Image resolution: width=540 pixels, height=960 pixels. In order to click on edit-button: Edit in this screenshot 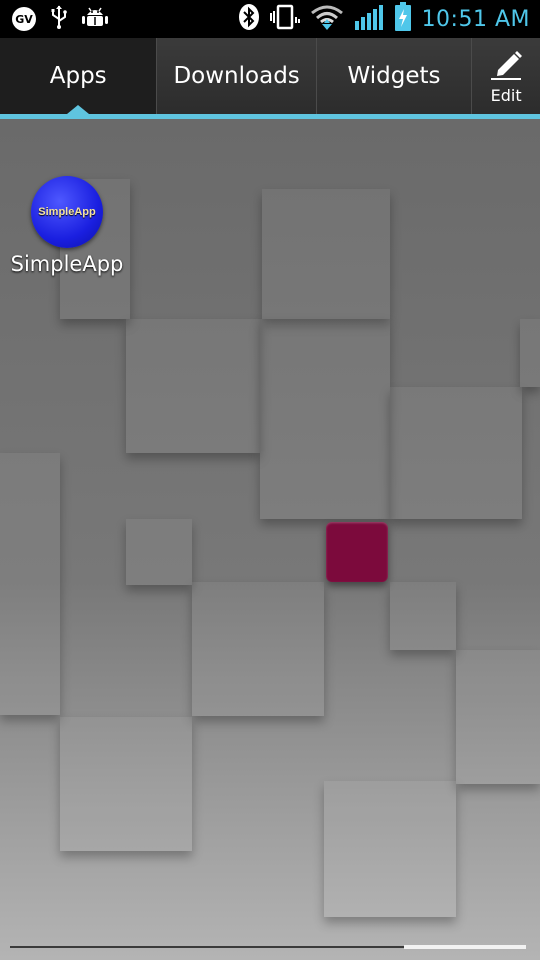, I will do `click(506, 76)`.